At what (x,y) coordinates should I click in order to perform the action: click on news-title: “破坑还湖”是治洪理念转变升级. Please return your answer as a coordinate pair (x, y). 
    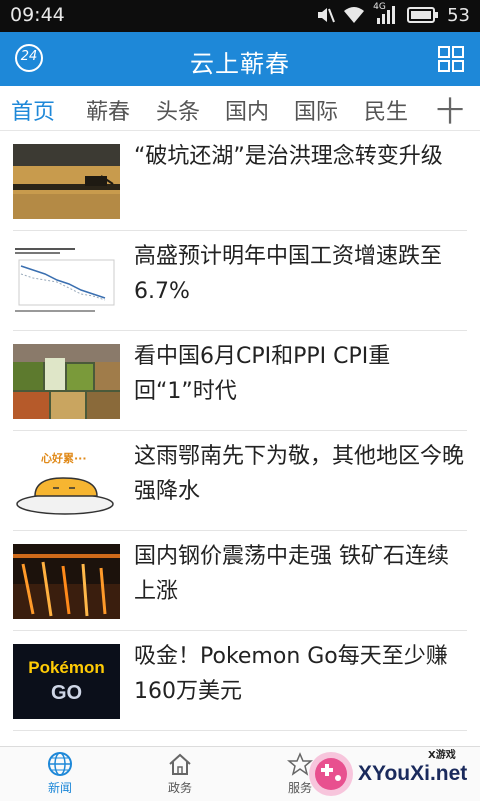
    Looking at the image, I should click on (301, 156).